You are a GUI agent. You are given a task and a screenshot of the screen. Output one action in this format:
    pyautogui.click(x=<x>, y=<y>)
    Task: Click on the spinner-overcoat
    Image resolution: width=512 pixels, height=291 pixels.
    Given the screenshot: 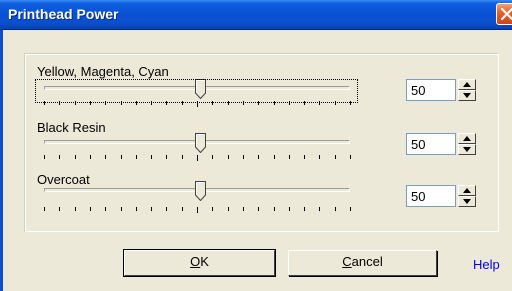 What is the action you would take?
    pyautogui.click(x=467, y=196)
    